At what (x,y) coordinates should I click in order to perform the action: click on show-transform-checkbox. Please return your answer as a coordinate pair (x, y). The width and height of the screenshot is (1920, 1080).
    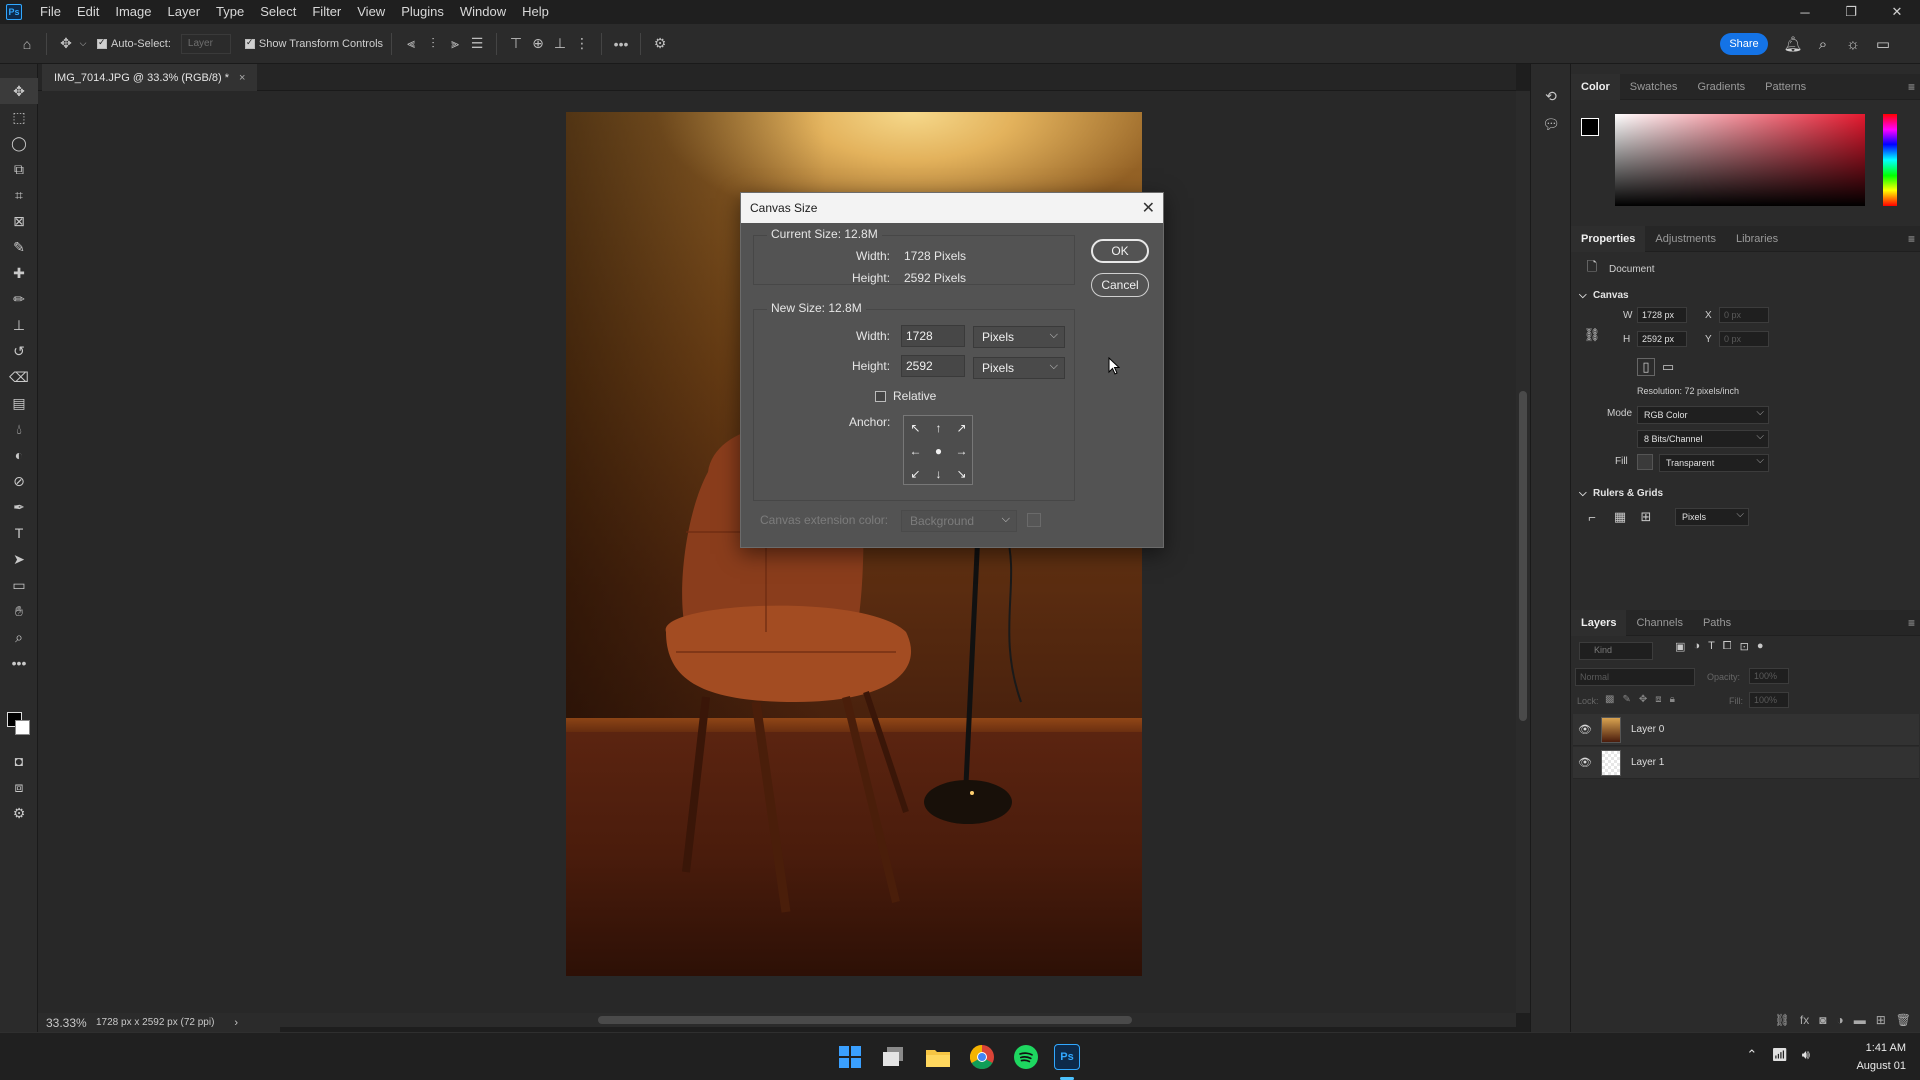
    Looking at the image, I should click on (249, 43).